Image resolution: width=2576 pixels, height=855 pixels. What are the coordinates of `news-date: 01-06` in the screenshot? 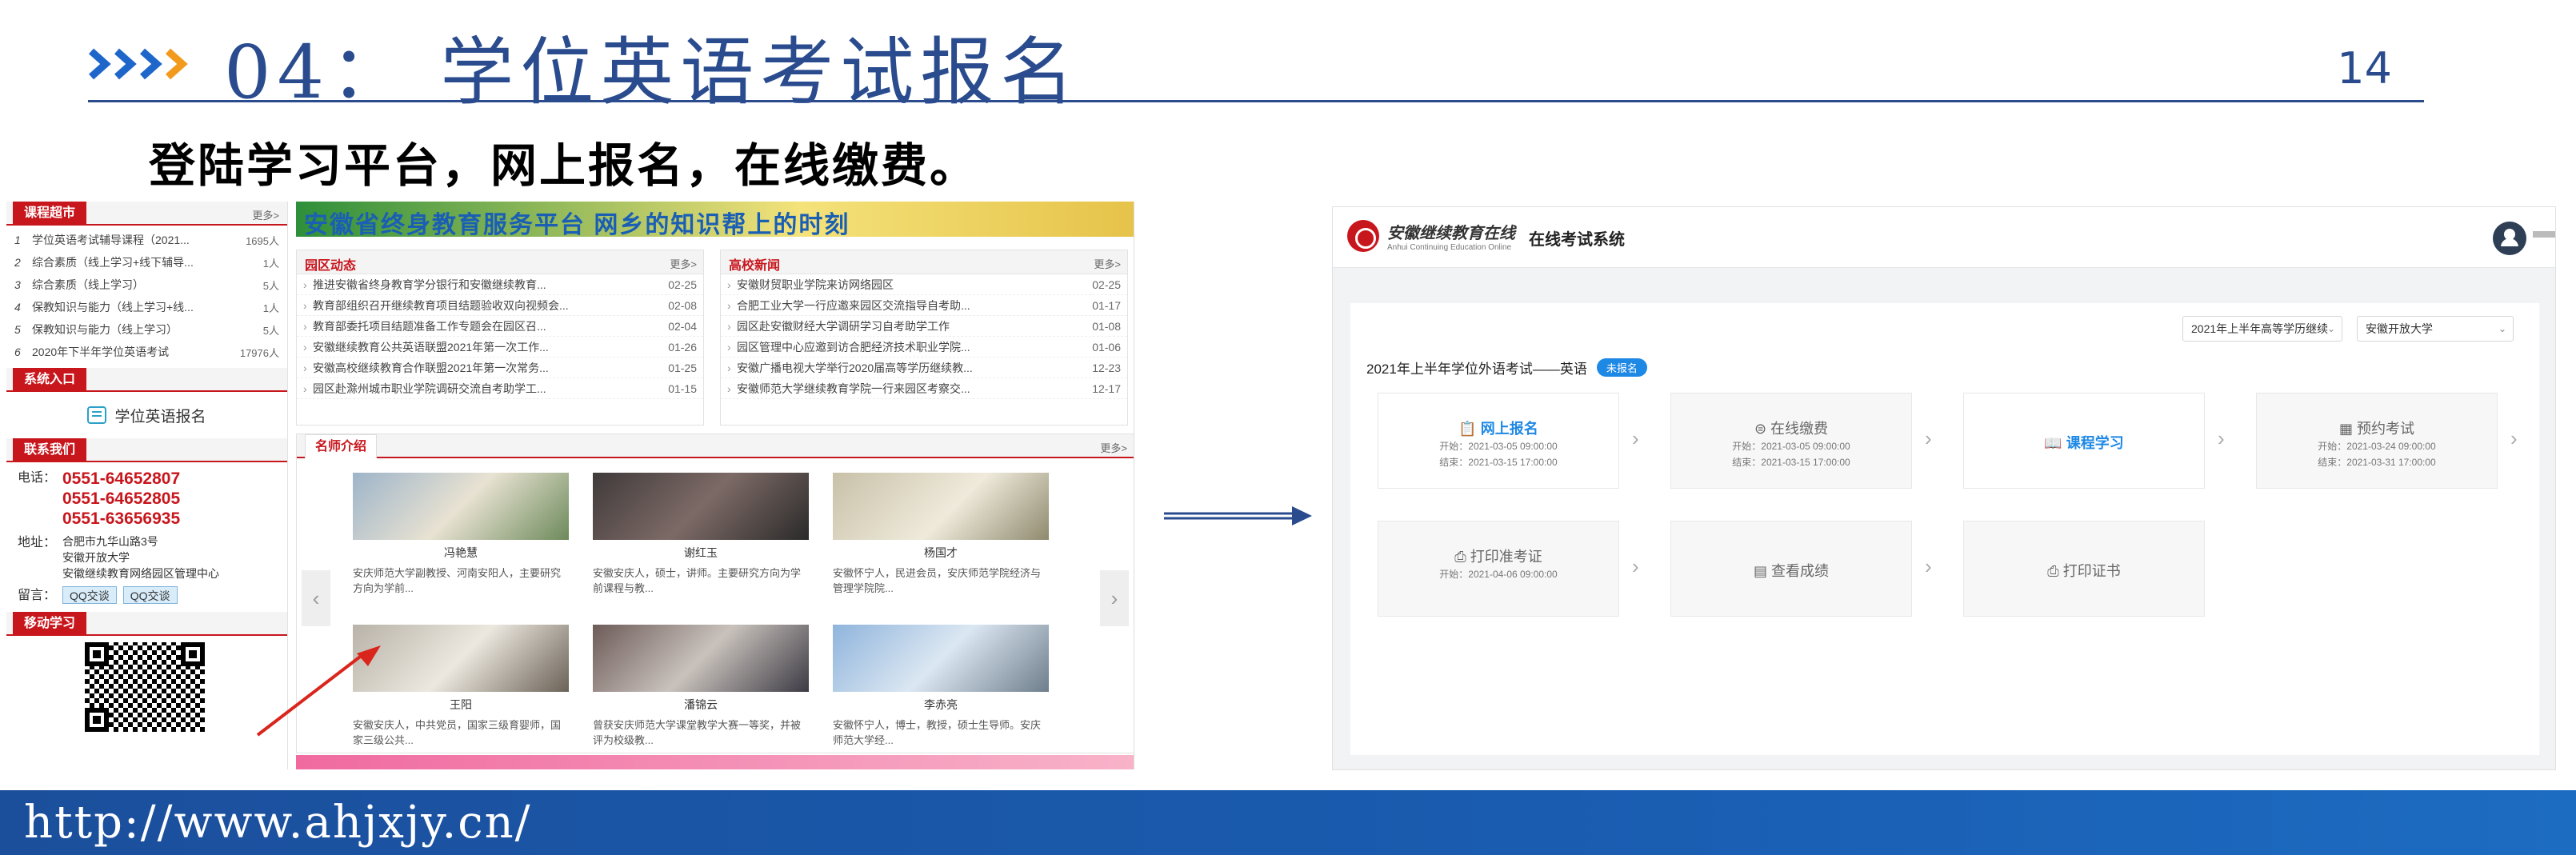 It's located at (1106, 347).